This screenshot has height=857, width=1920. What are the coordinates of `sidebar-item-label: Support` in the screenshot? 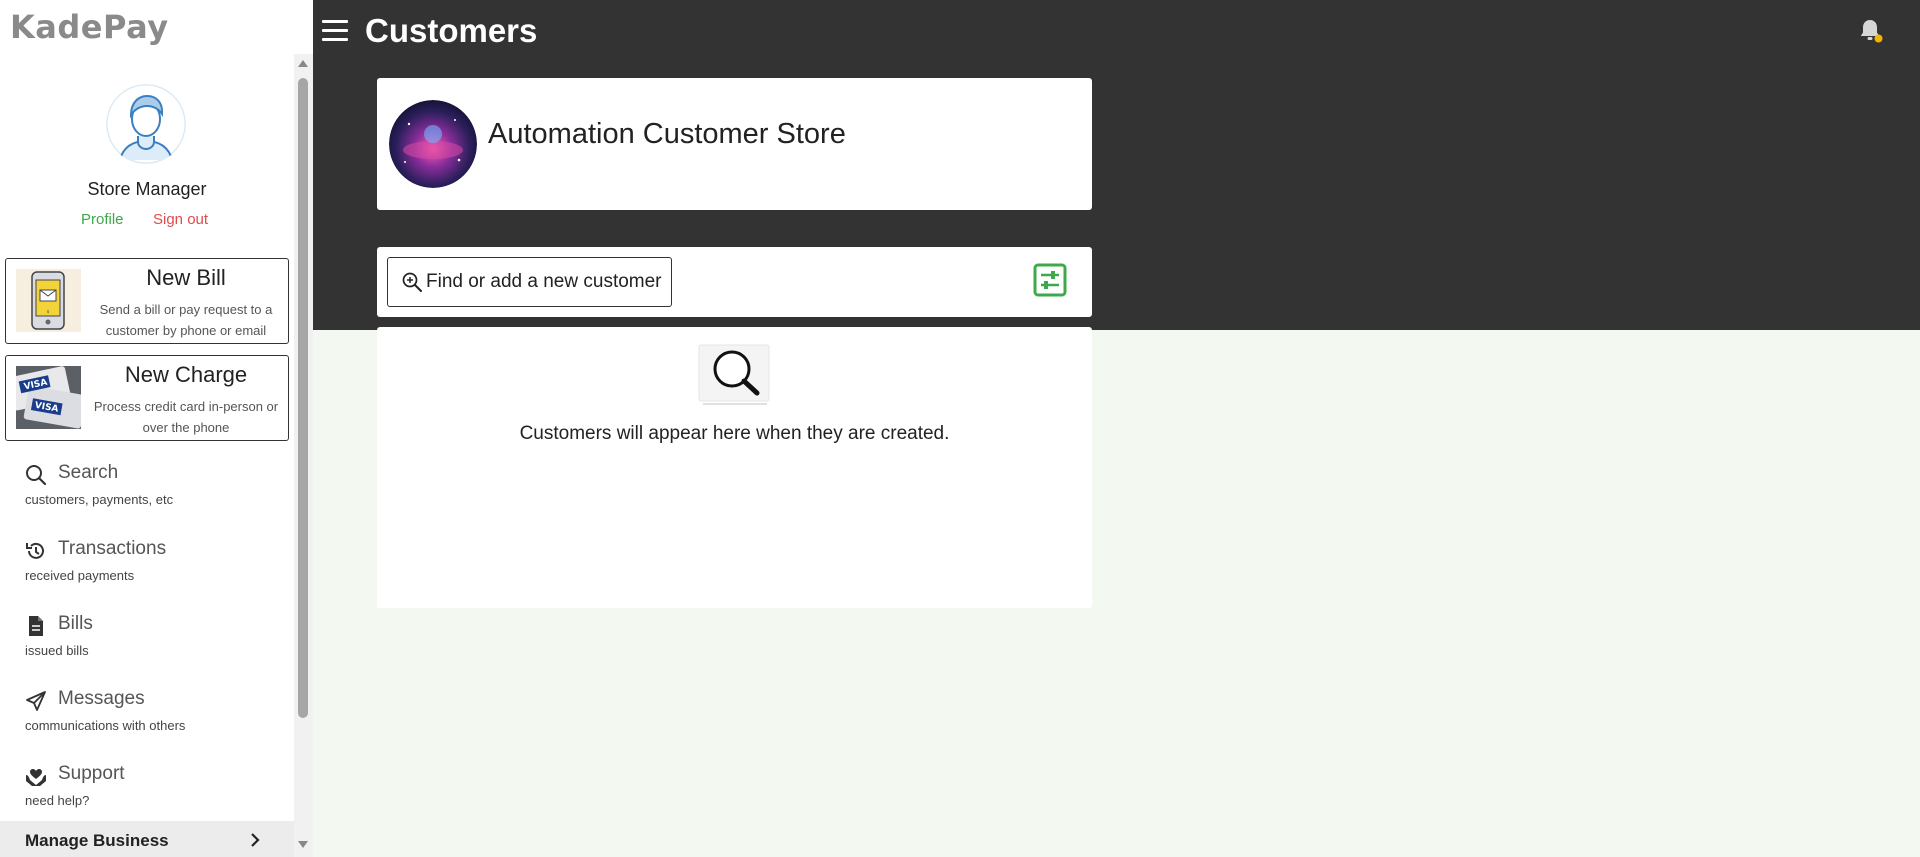 It's located at (91, 773).